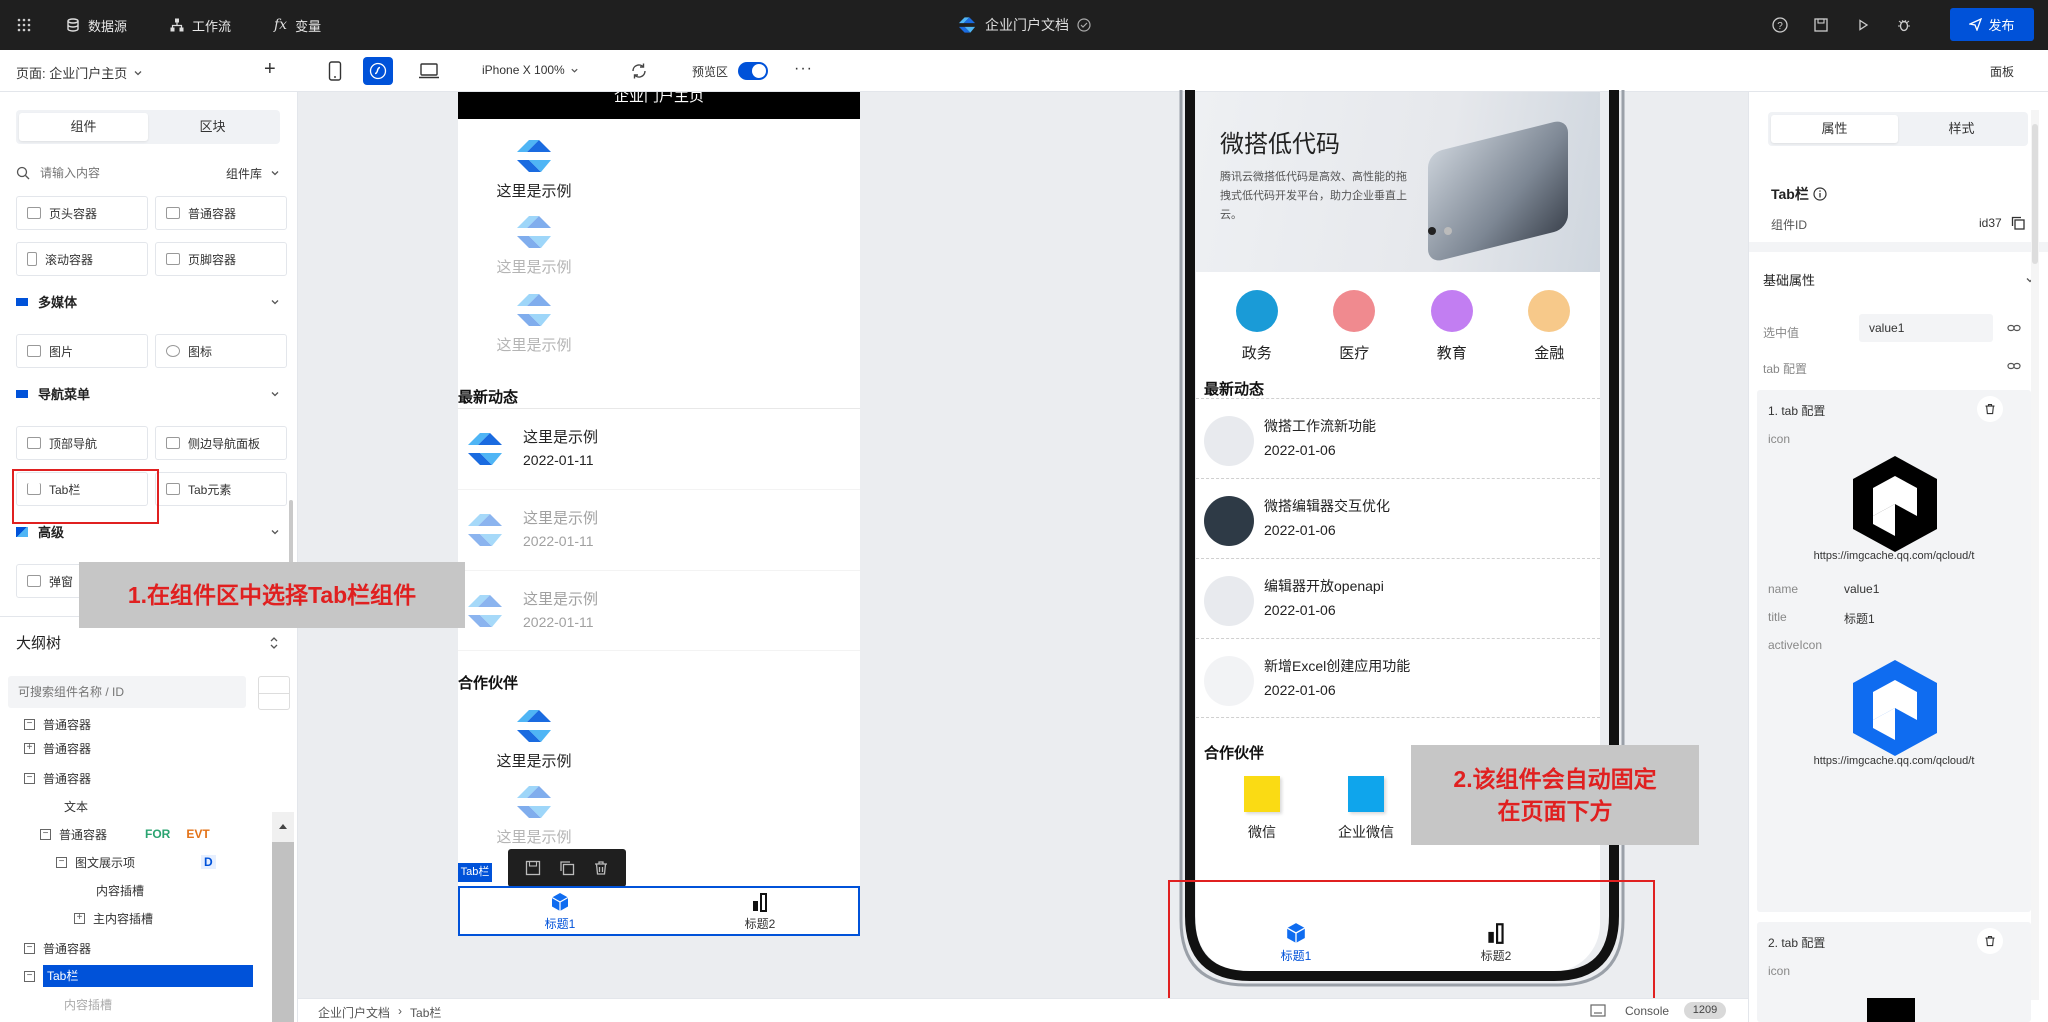 This screenshot has height=1022, width=2048. What do you see at coordinates (73, 25) in the screenshot?
I see `database-icon` at bounding box center [73, 25].